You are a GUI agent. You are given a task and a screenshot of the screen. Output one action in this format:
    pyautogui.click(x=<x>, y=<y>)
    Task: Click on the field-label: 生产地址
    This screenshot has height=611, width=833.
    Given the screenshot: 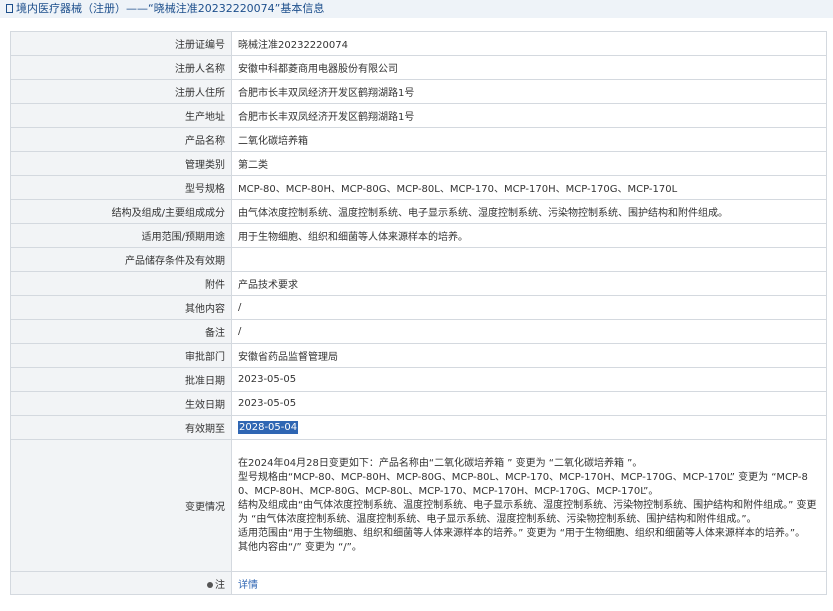 What is the action you would take?
    pyautogui.click(x=121, y=115)
    